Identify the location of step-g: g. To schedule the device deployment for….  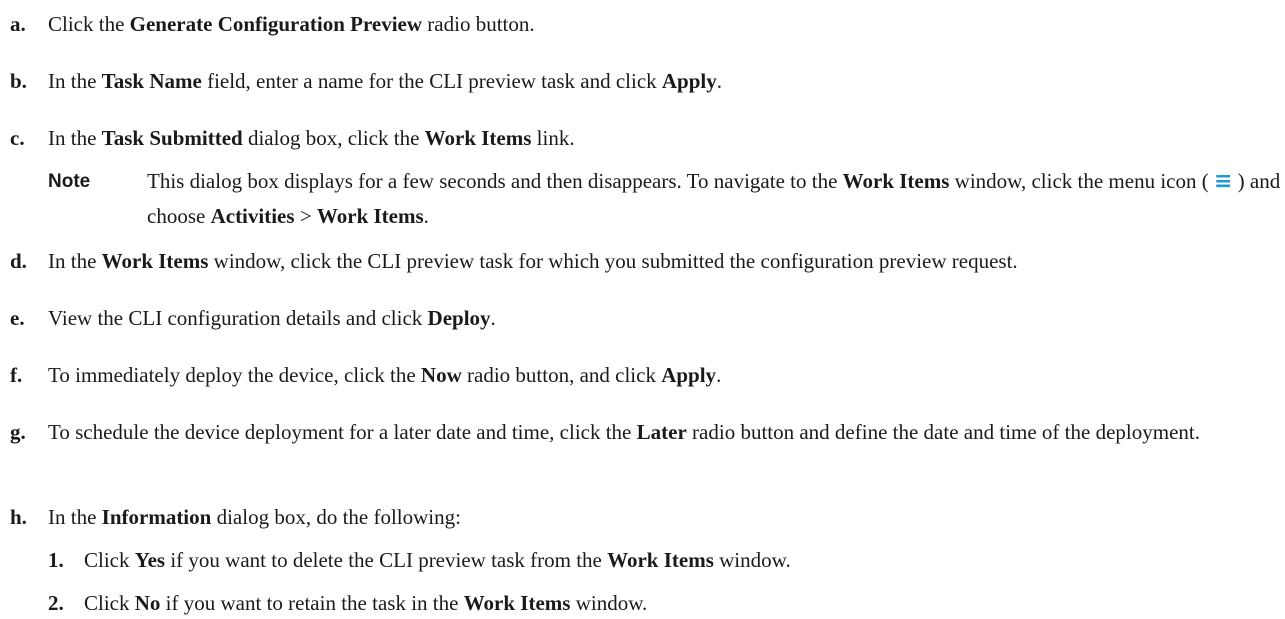
(647, 432).